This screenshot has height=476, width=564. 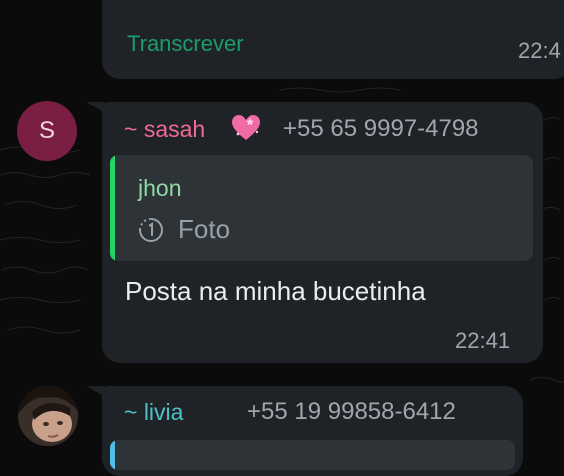 What do you see at coordinates (151, 230) in the screenshot?
I see `view-once-icon` at bounding box center [151, 230].